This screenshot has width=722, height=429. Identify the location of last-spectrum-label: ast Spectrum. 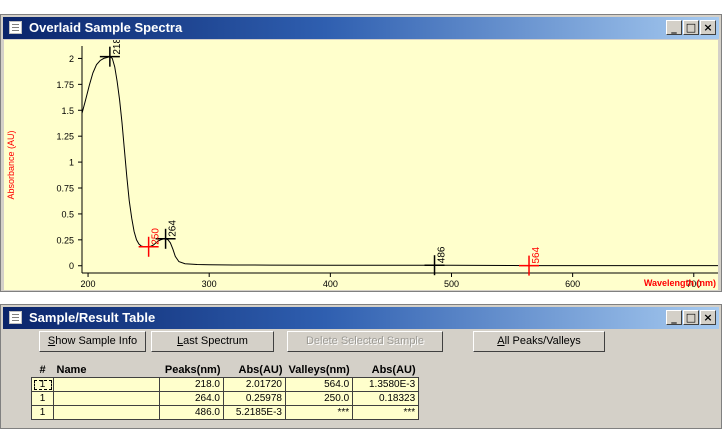
(215, 341).